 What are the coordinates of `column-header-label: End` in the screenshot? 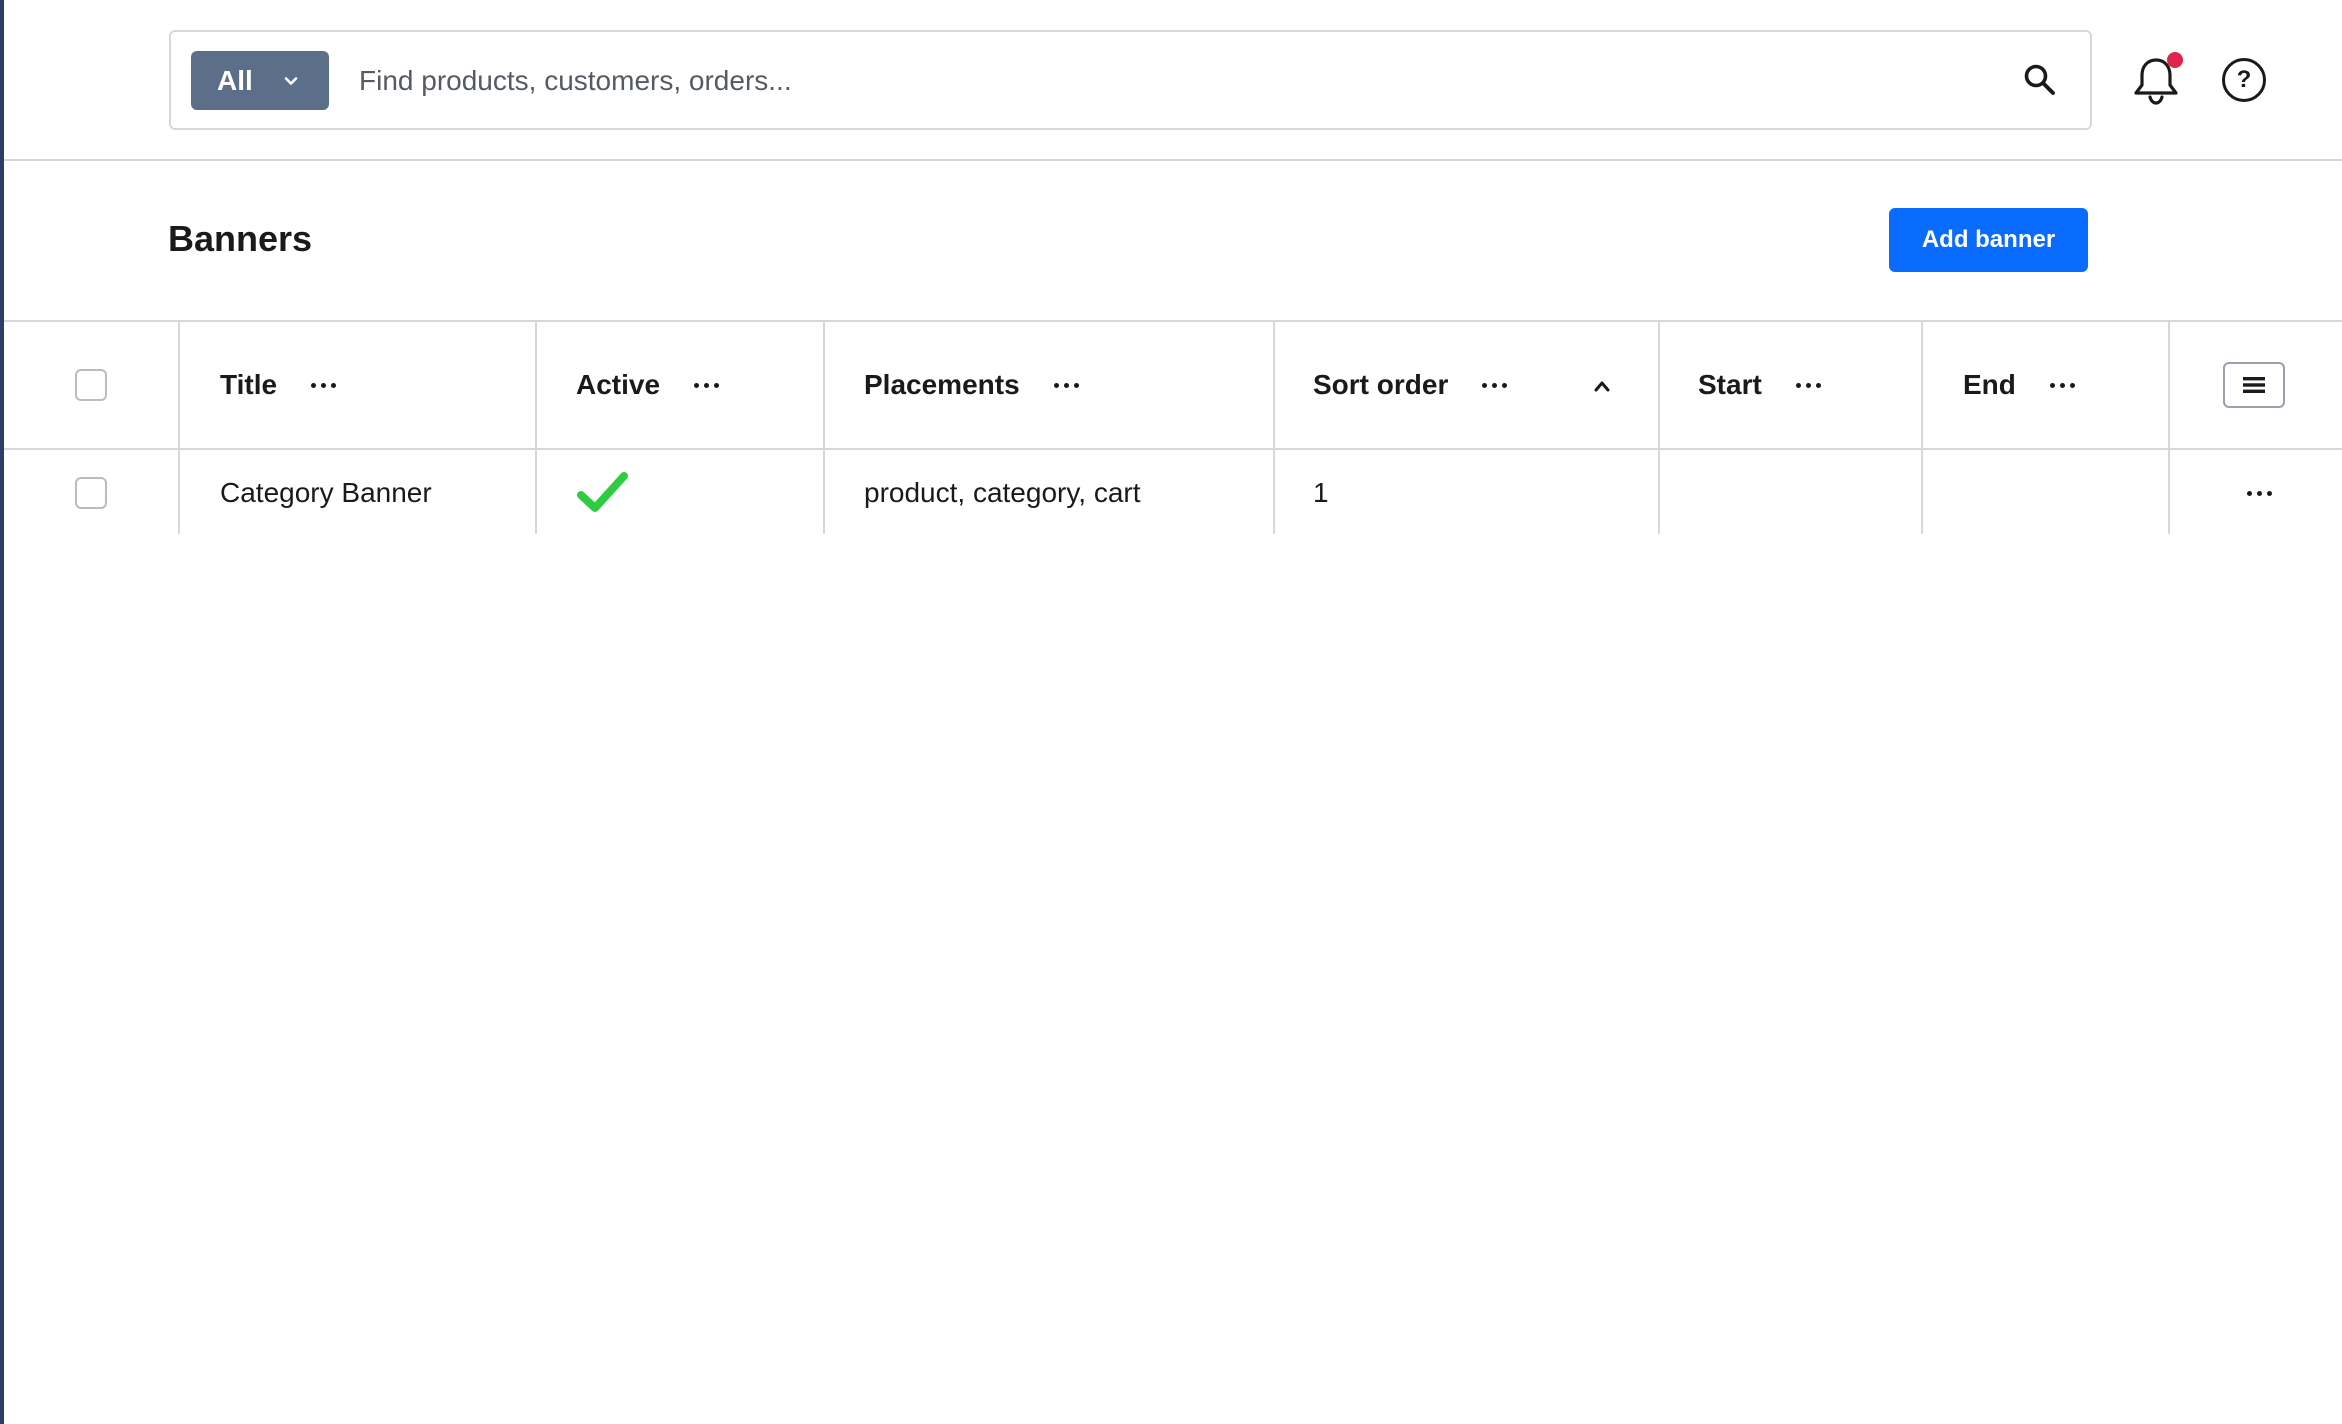 It's located at (1989, 384).